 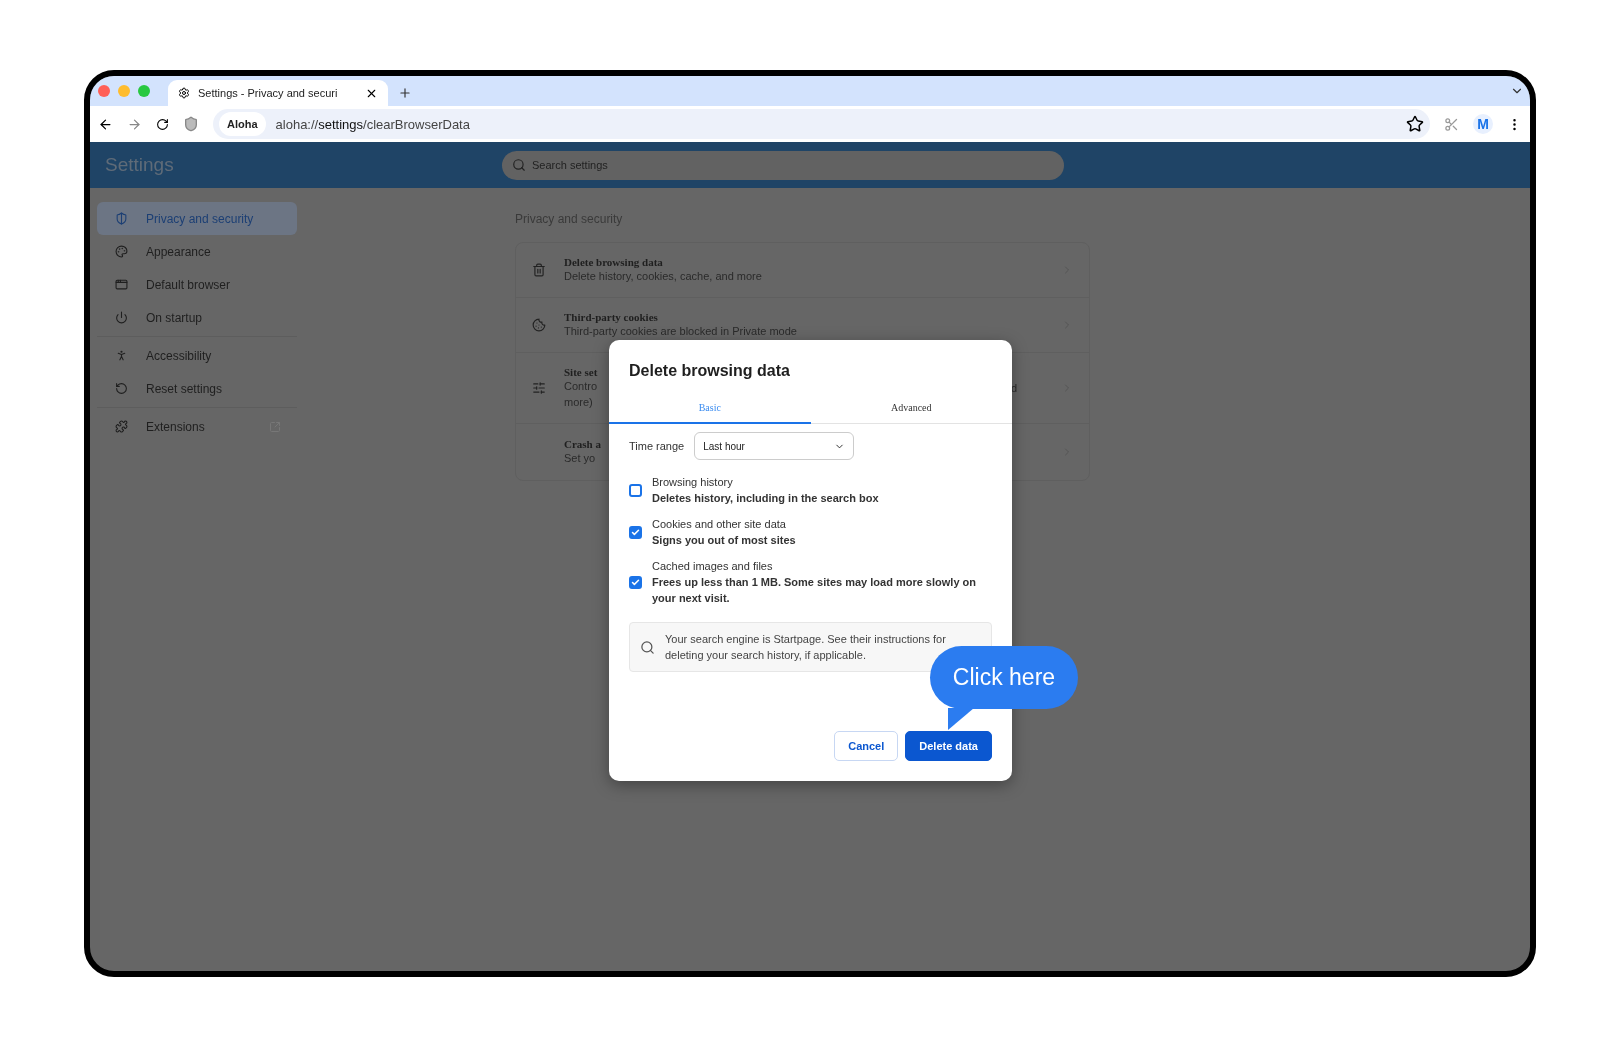 I want to click on option-title: Browsing history, so click(x=693, y=482).